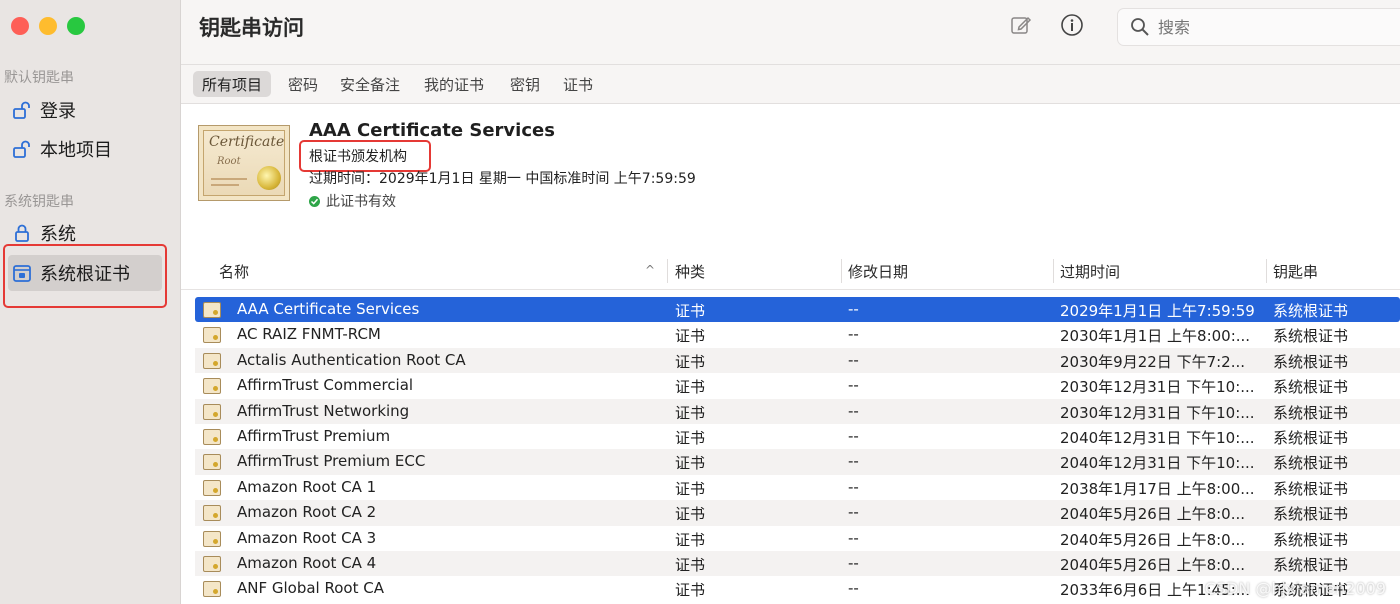 The image size is (1400, 604). Describe the element at coordinates (39, 78) in the screenshot. I see `sidebar-section-default: 默认钥匙串` at that location.